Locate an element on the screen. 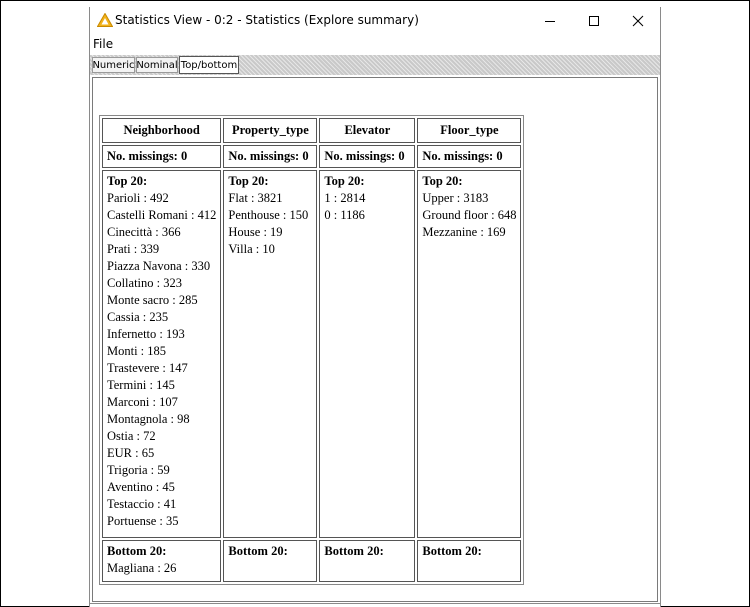 This screenshot has width=750, height=607. bottom-values-row: Bottom 20: Magliana : 26 Bottom 20 is located at coordinates (312, 561).